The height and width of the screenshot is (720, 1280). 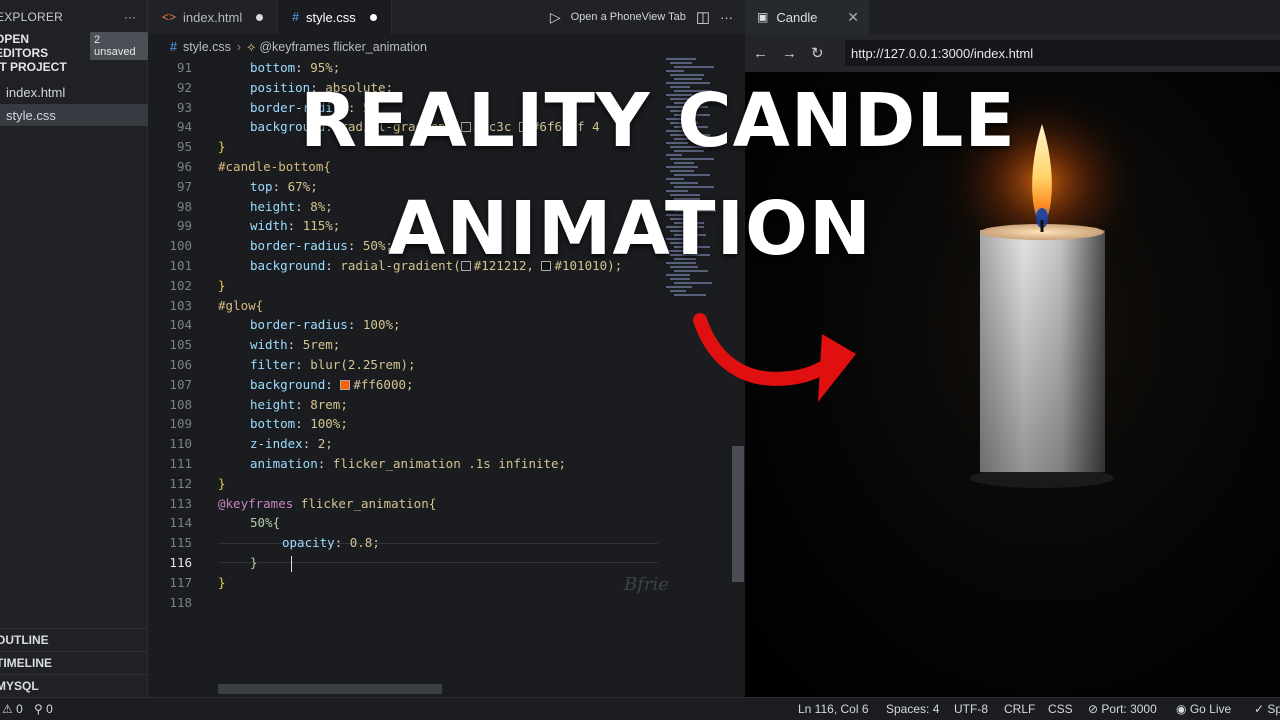 What do you see at coordinates (361, 543) in the screenshot?
I see `css-value: 0.8;` at bounding box center [361, 543].